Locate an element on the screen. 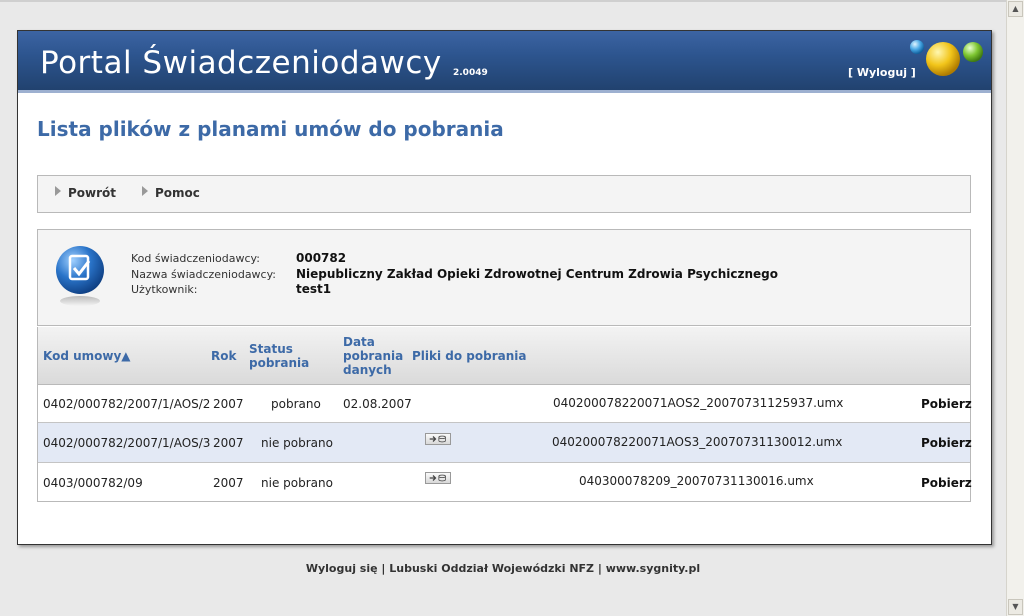 This screenshot has height=616, width=1024. vertical-scrollbar: ▲ ▼ is located at coordinates (1015, 308).